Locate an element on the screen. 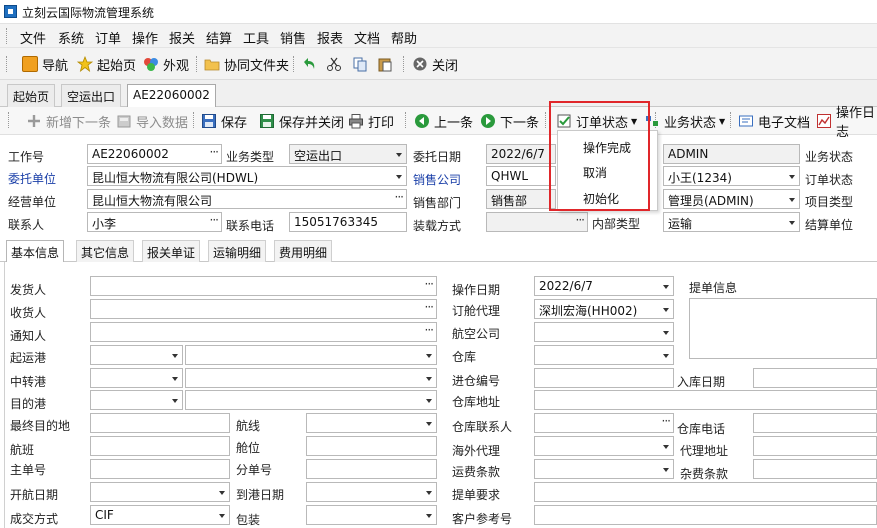 The image size is (877, 528). wh-addr-field is located at coordinates (705, 400).